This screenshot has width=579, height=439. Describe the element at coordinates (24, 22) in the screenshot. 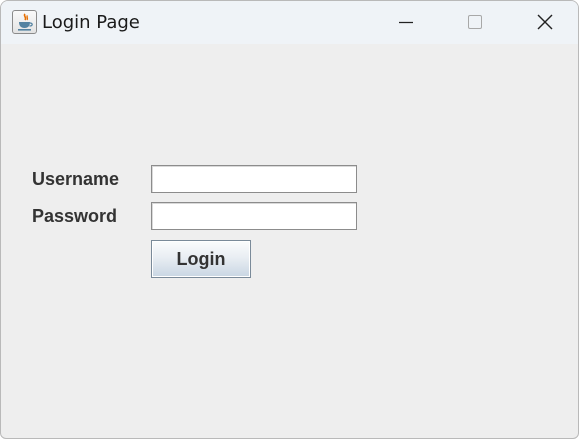

I see `java-cup-icon` at that location.